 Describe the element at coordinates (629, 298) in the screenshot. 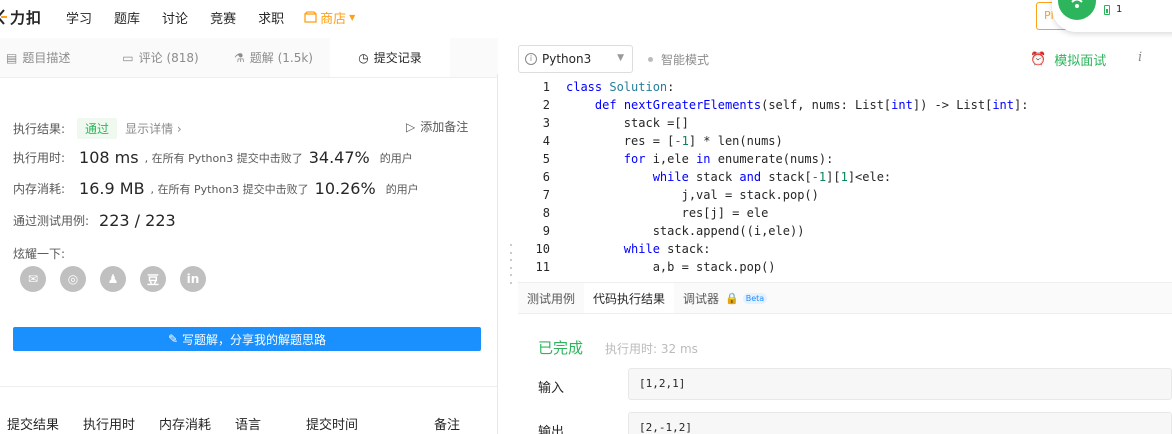

I see `tab-run-result: 代码执行结果` at that location.